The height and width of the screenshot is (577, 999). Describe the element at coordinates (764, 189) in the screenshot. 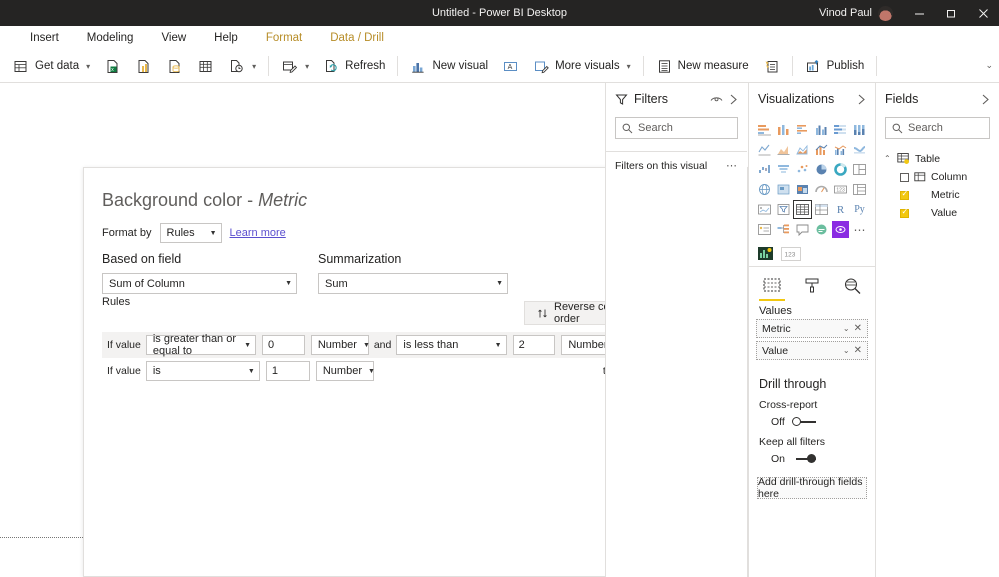

I see `map-icon` at that location.